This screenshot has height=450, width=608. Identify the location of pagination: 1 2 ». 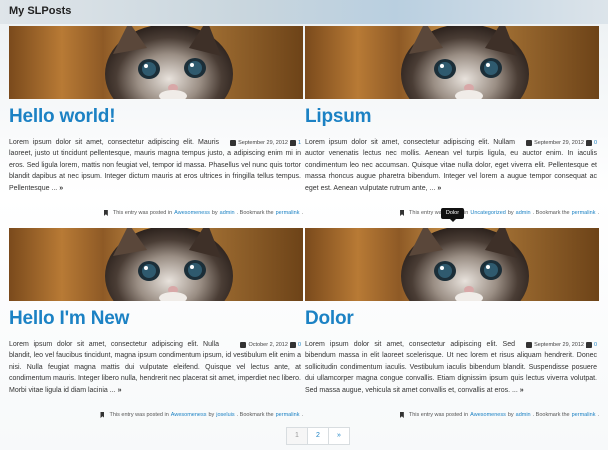
(318, 436).